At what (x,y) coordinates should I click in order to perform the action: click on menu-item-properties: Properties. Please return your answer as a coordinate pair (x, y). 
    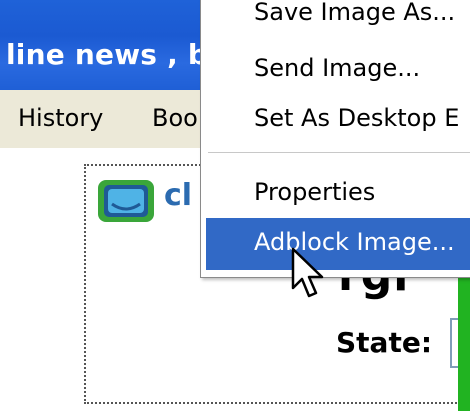
    Looking at the image, I should click on (314, 192).